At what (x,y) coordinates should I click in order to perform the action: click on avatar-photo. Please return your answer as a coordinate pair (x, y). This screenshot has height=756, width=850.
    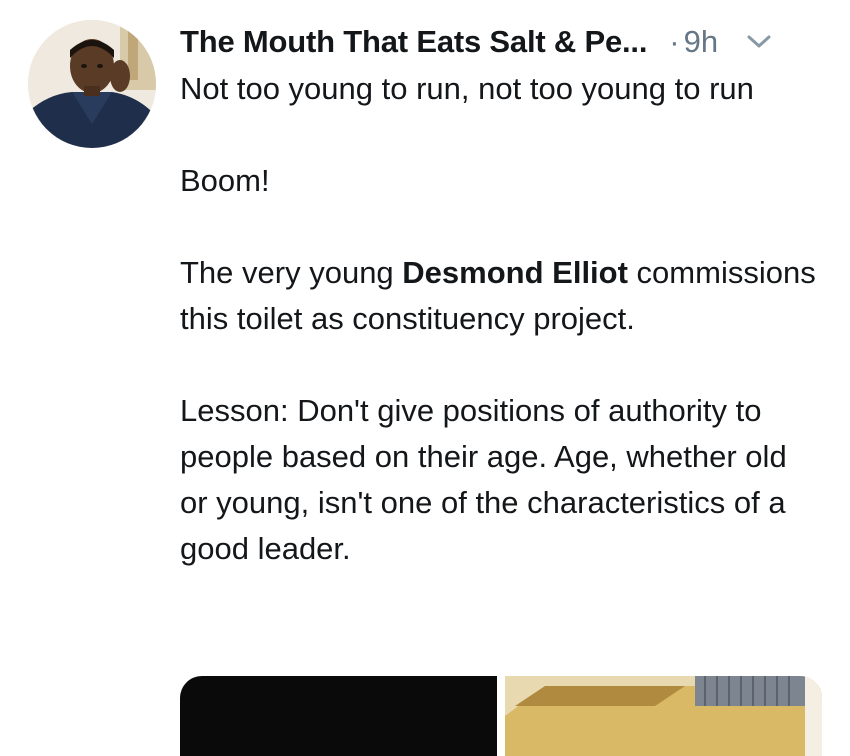
    Looking at the image, I should click on (92, 84).